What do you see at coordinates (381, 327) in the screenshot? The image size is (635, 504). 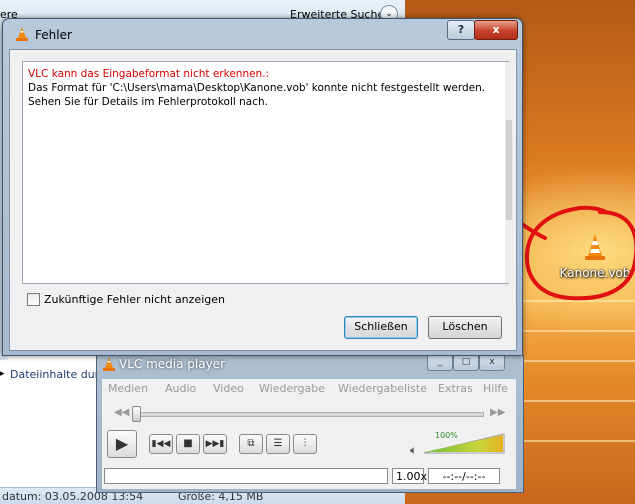 I see `close-dialog-button: Schließen` at bounding box center [381, 327].